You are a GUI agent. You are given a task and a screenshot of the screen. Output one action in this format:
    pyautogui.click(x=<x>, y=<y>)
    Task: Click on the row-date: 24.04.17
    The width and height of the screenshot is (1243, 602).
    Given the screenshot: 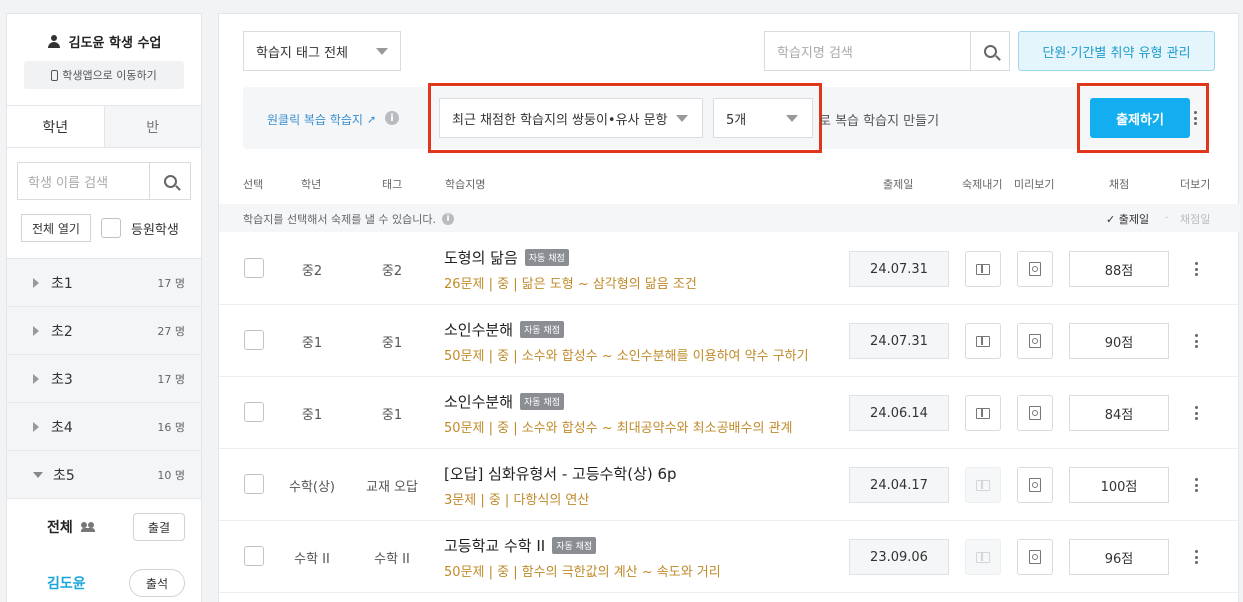 What is the action you would take?
    pyautogui.click(x=899, y=485)
    